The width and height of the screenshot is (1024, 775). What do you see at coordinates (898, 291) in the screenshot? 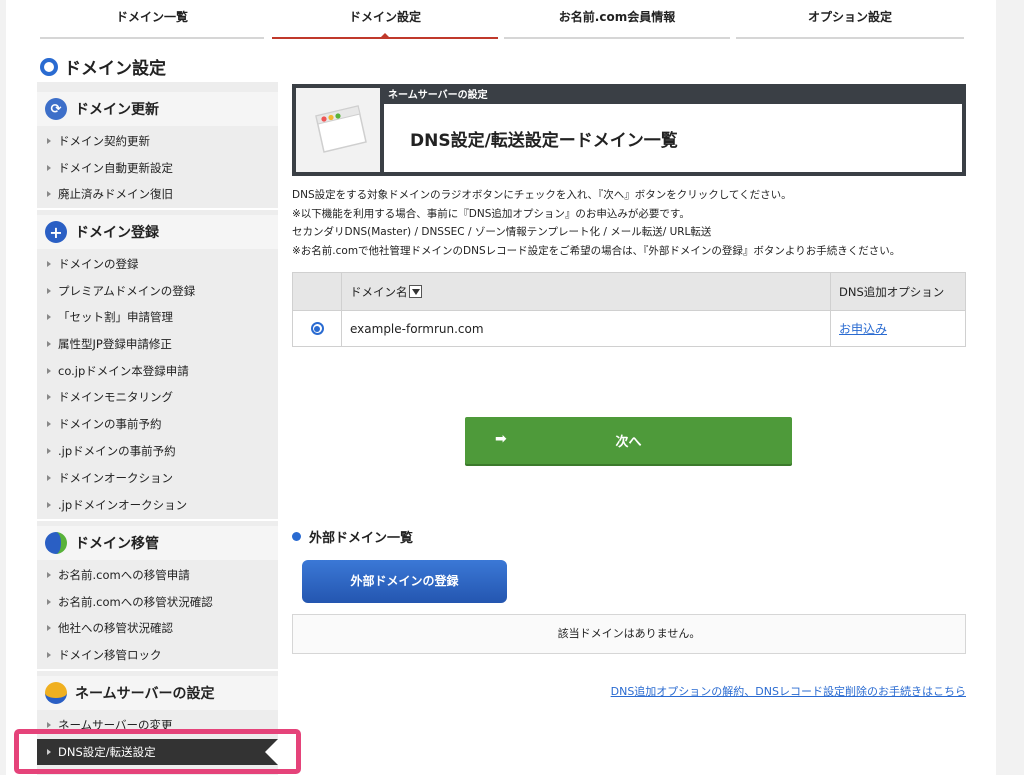
I see `option-column-header: DNS追加オプション` at bounding box center [898, 291].